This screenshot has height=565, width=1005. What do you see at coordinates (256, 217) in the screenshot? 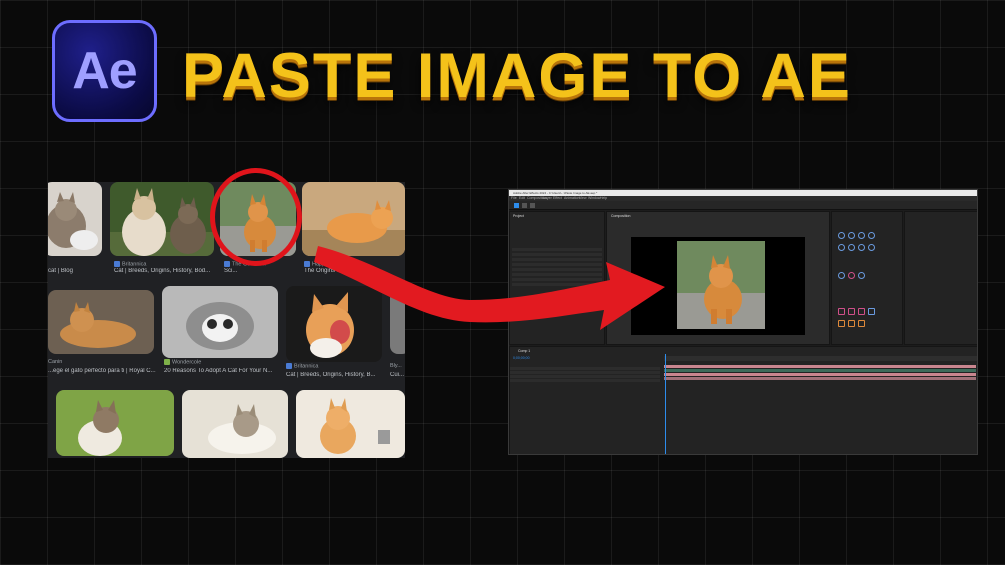
I see `selection-circle` at bounding box center [256, 217].